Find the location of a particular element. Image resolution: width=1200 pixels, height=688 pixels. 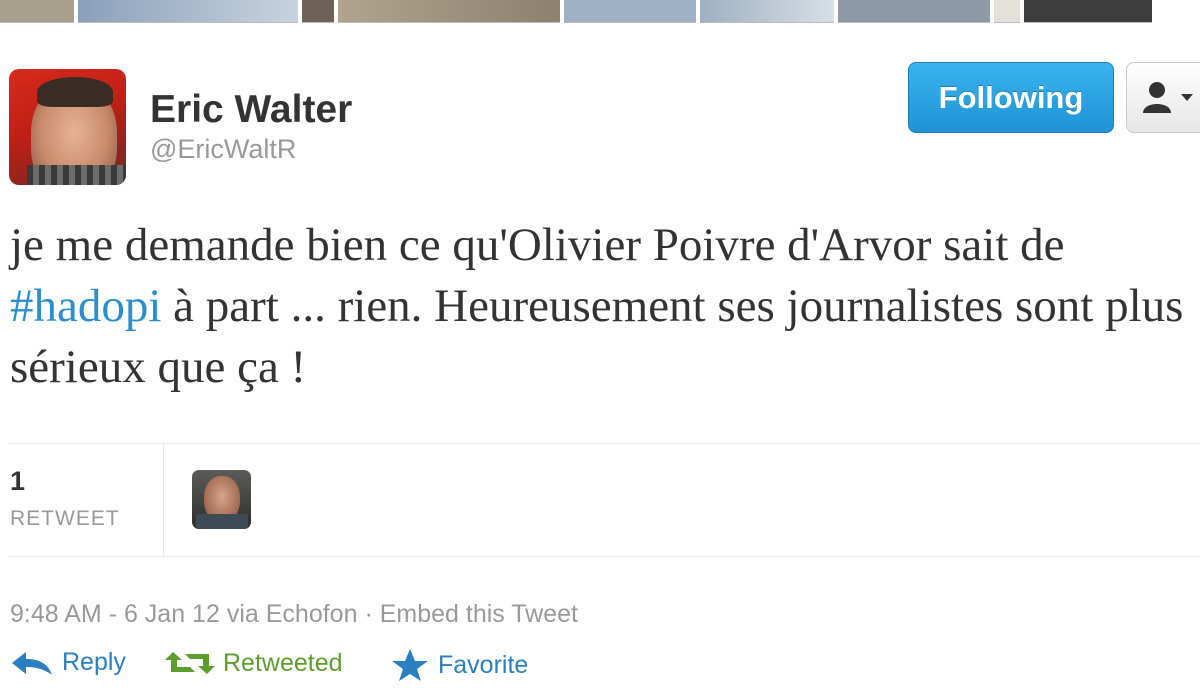

retweeted-button: Retweeted is located at coordinates (254, 663).